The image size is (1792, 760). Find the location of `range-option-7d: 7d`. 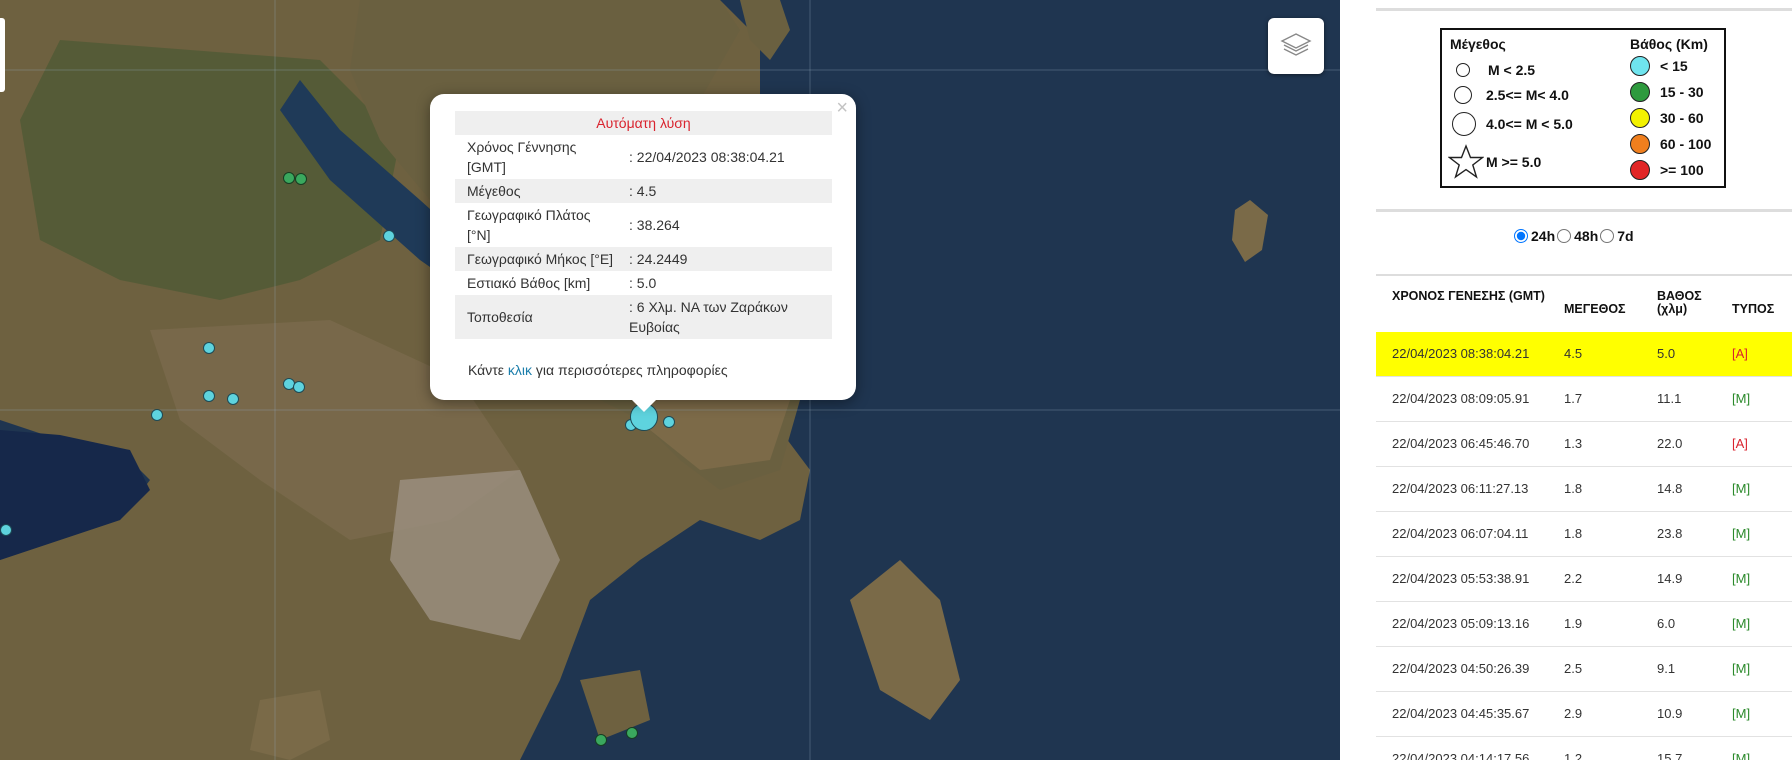

range-option-7d: 7d is located at coordinates (1617, 236).